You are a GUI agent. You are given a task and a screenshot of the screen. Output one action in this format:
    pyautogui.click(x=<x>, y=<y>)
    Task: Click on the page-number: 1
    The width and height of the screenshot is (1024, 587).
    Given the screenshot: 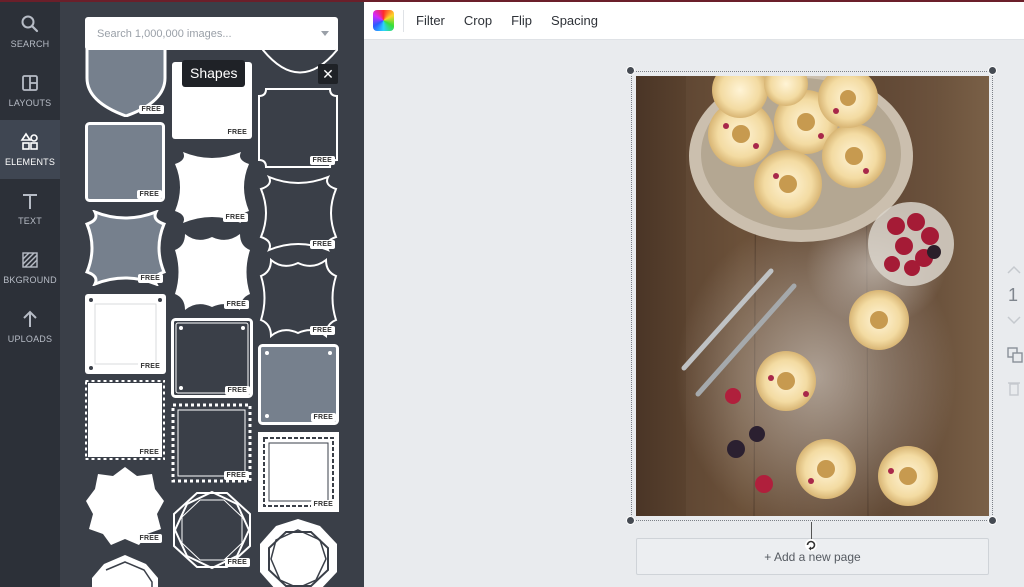 What is the action you would take?
    pyautogui.click(x=1013, y=295)
    